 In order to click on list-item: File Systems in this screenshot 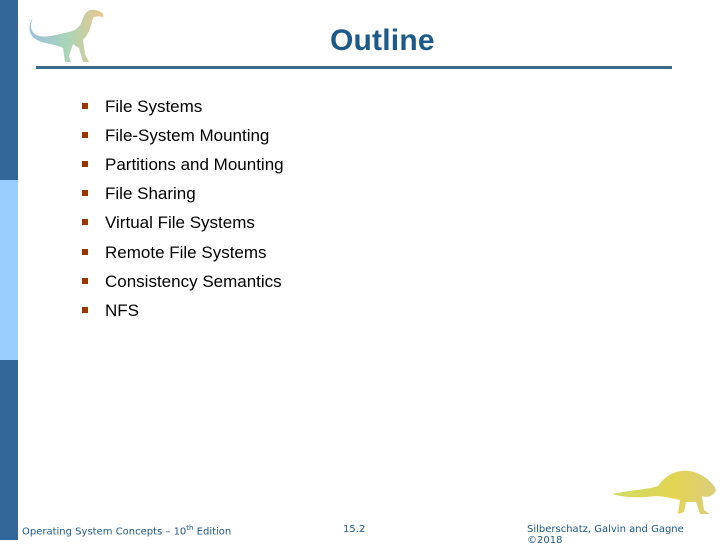, I will do `click(182, 106)`.